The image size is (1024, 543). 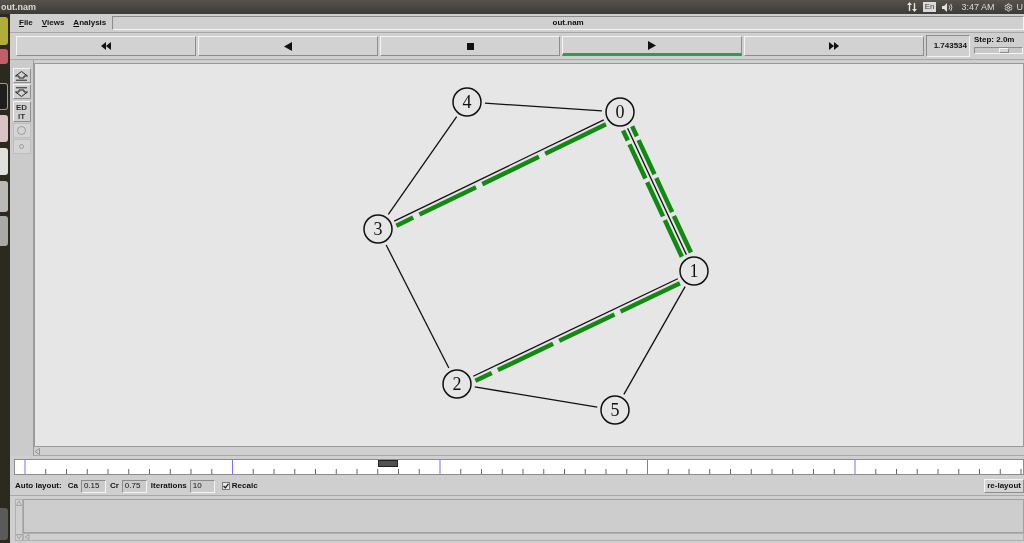 I want to click on parameter-label: Ca, so click(x=72, y=486).